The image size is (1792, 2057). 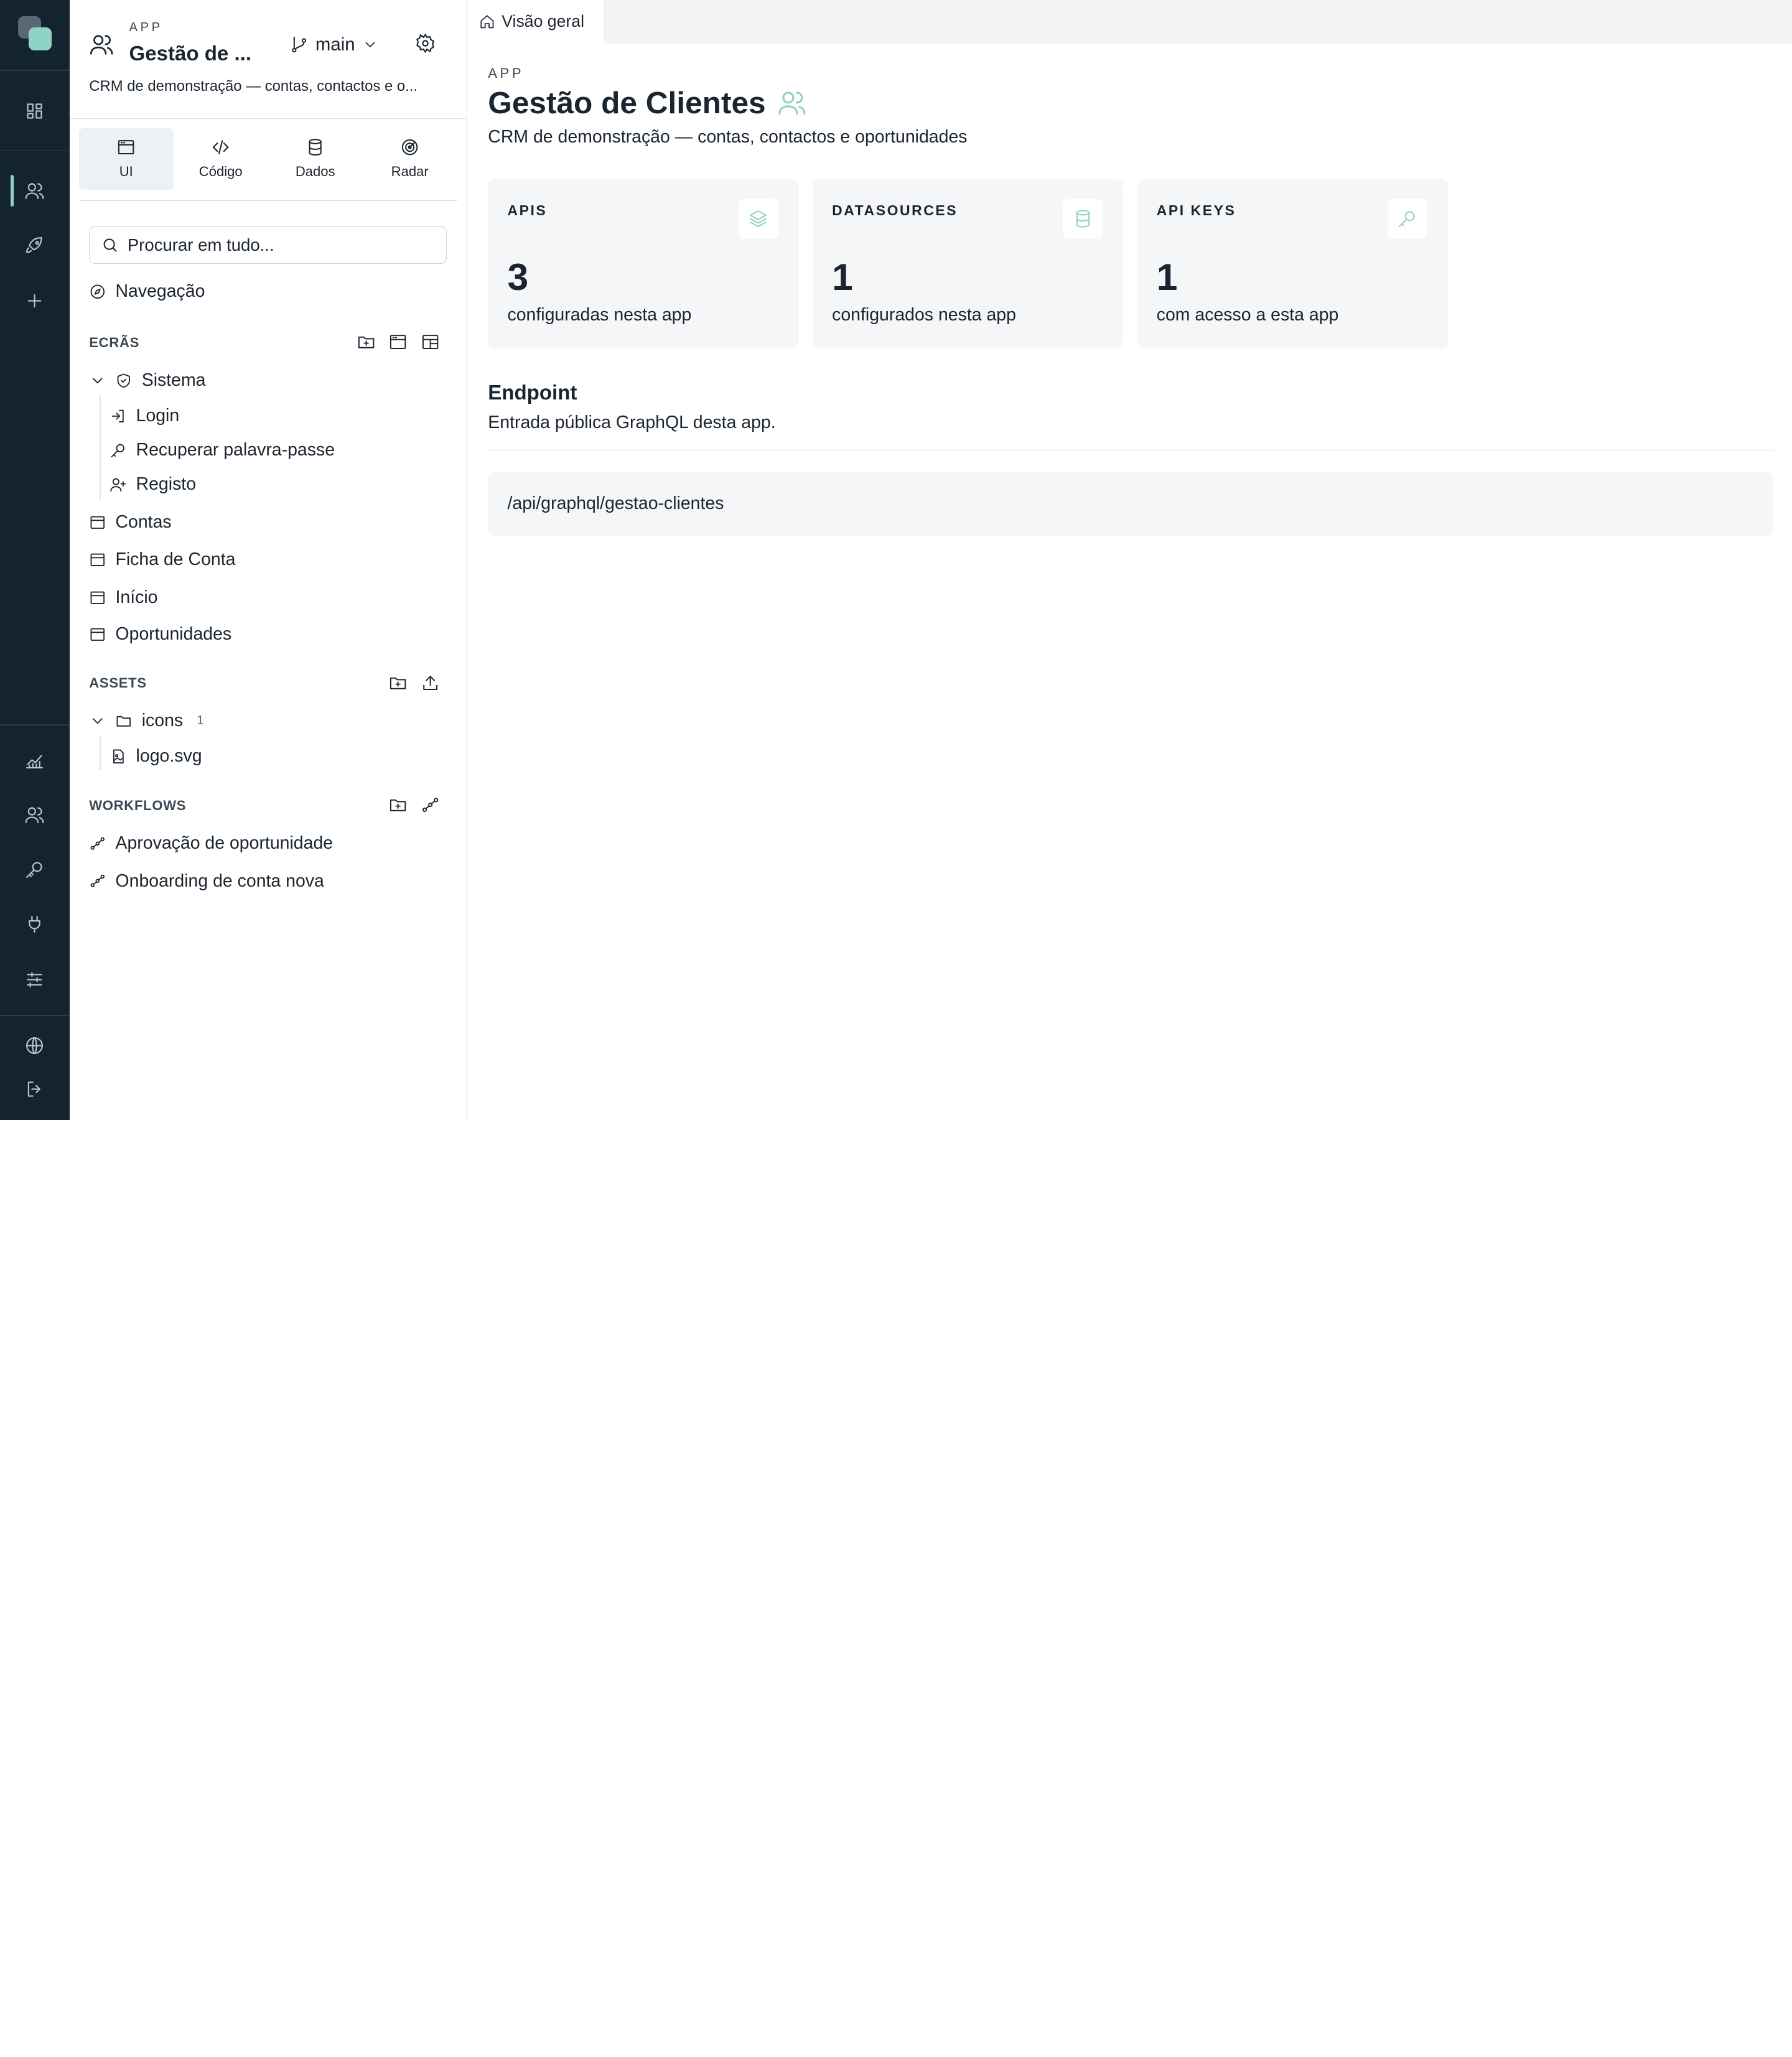 I want to click on tree-item-ficha-de-conta: Ficha de Conta, so click(x=162, y=560).